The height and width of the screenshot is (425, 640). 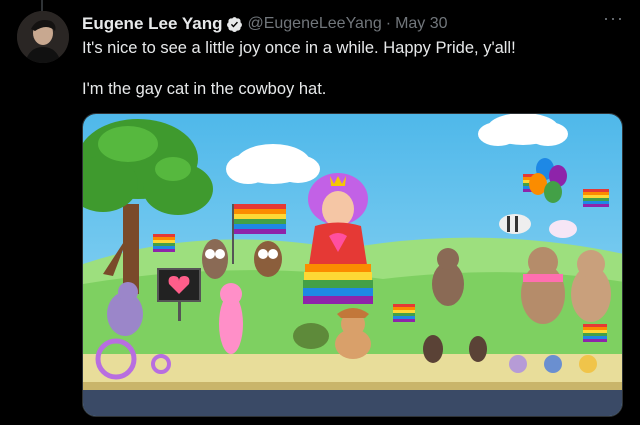 I want to click on drag-queen-character, so click(x=338, y=238).